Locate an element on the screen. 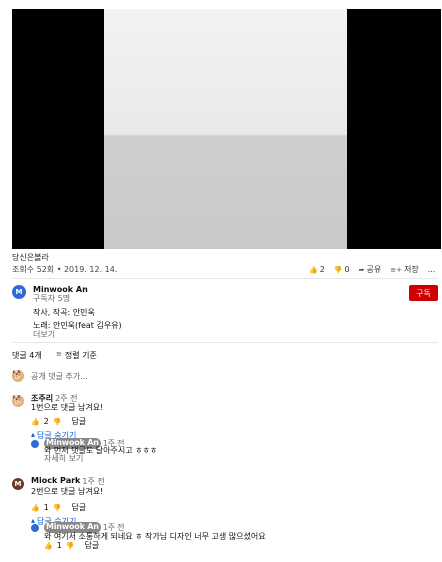  subscribe-button: 구독 is located at coordinates (423, 293).